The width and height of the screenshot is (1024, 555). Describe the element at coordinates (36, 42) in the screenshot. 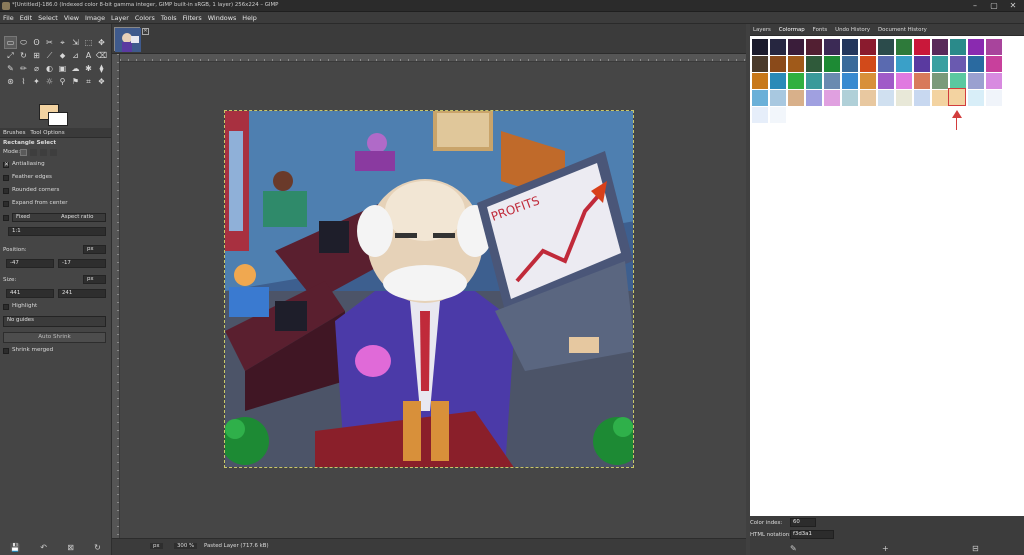

I see `tool-button-2: ʘ` at that location.